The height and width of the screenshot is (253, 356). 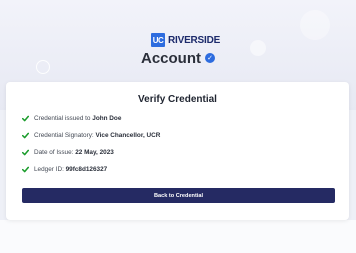 I want to click on account-title-text: Account, so click(x=171, y=58).